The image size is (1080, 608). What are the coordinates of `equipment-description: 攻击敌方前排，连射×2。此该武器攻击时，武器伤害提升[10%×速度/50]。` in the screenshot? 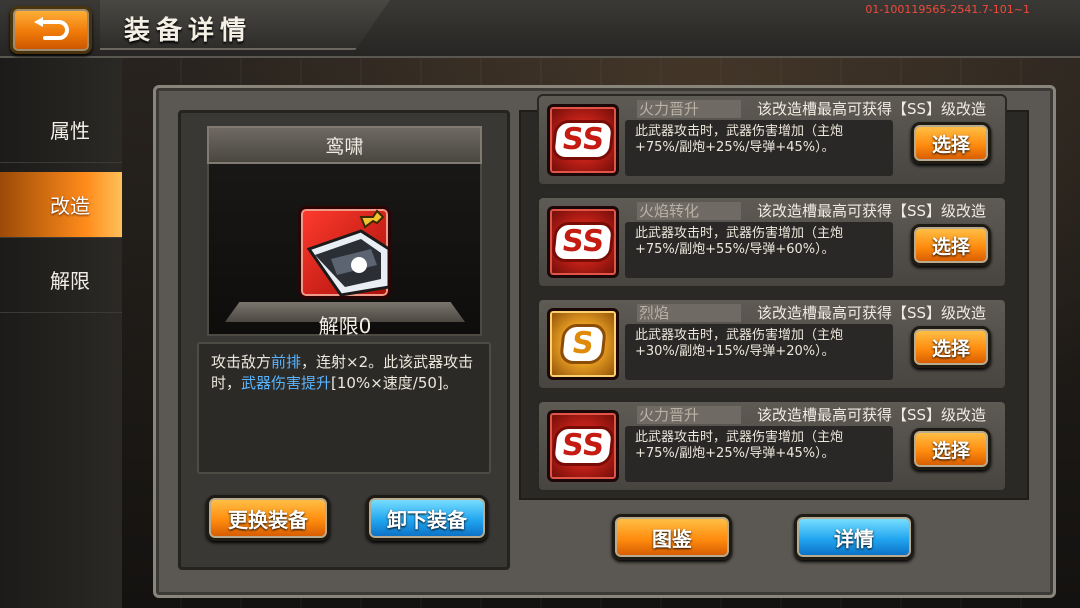 It's located at (344, 408).